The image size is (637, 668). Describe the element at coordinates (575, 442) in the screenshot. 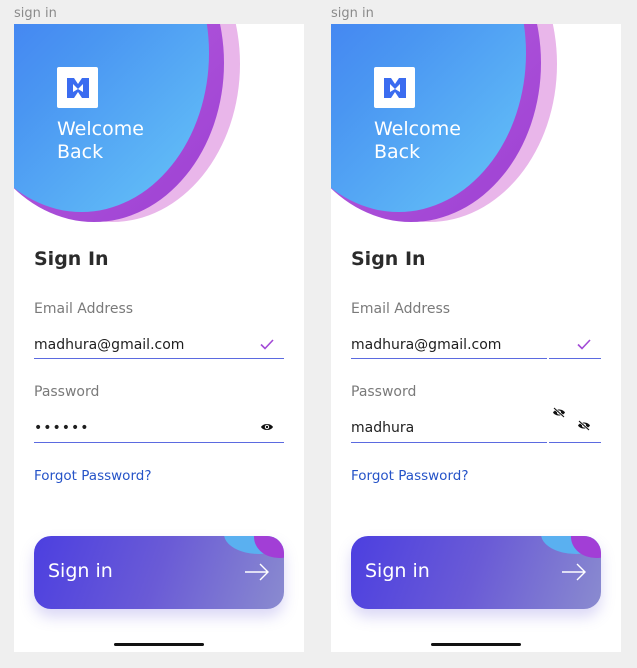

I see `password-underline-segment` at that location.